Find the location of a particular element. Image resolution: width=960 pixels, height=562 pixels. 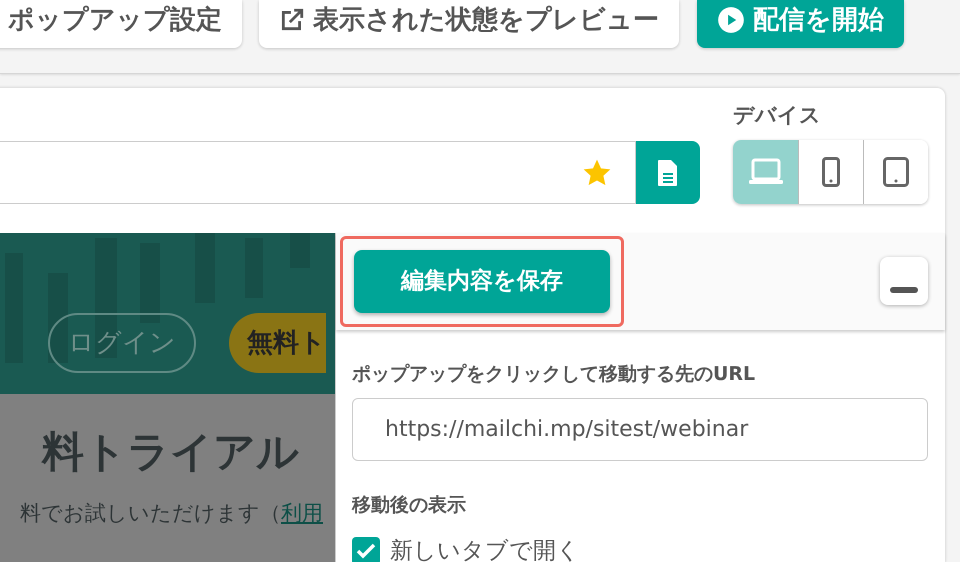

device-label: デバイス is located at coordinates (777, 115).